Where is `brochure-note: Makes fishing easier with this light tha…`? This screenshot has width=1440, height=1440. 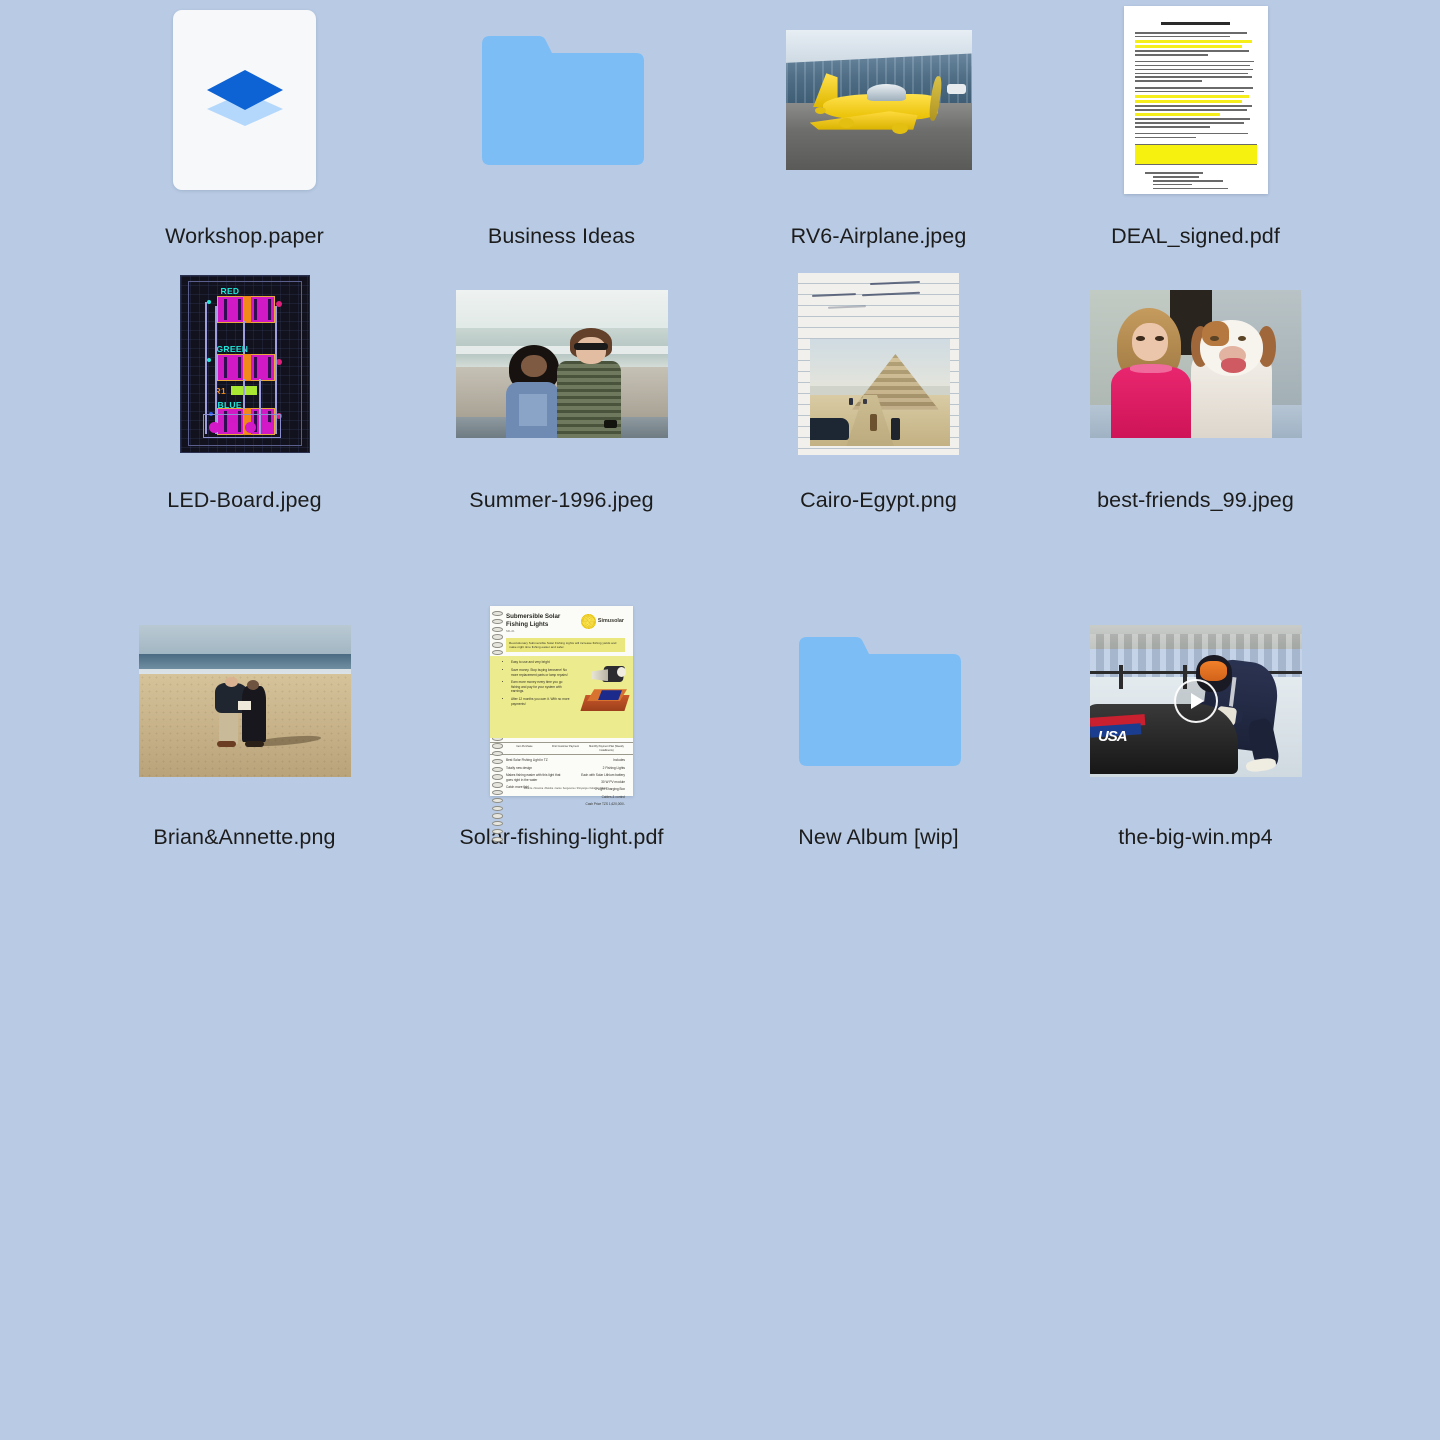
brochure-note: Makes fishing easier with this light tha… is located at coordinates (533, 777).